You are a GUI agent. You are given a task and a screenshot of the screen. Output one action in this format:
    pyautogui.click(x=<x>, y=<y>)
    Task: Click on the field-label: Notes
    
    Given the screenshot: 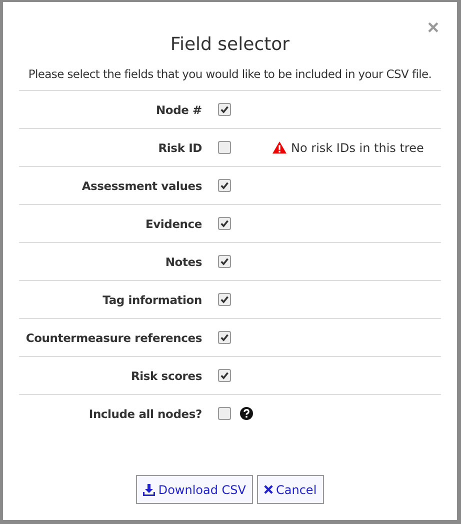 What is the action you would take?
    pyautogui.click(x=183, y=261)
    